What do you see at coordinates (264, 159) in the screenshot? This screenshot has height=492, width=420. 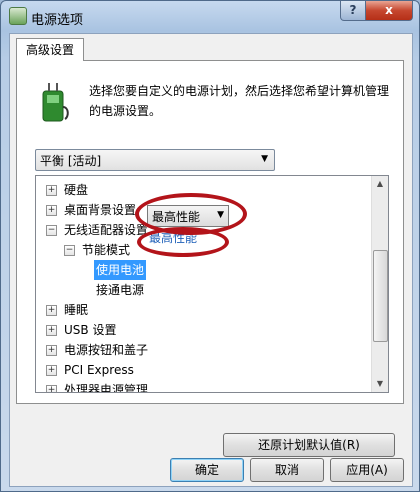 I see `chevron-down-icon: ▼` at bounding box center [264, 159].